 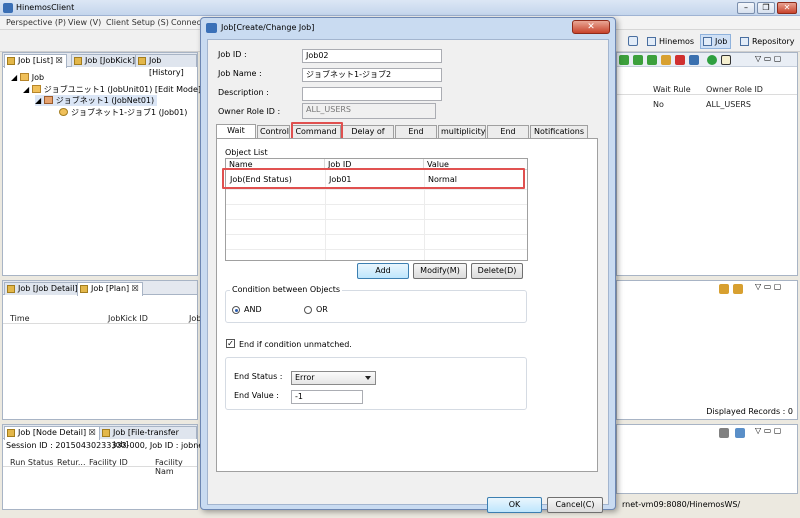 I want to click on job-id-input: Job02, so click(x=372, y=56).